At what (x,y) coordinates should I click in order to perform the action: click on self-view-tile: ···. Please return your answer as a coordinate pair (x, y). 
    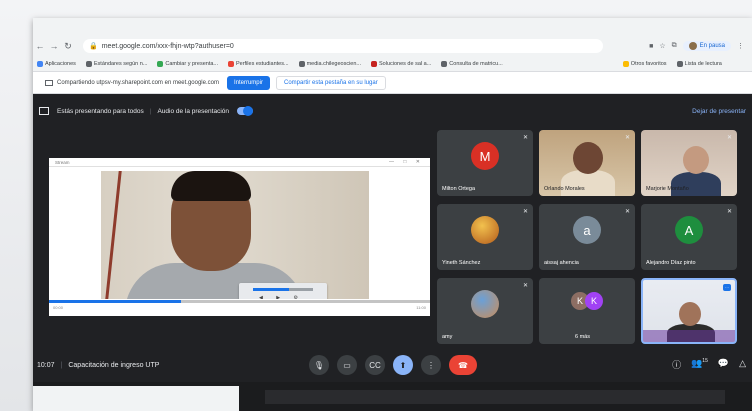
    Looking at the image, I should click on (689, 311).